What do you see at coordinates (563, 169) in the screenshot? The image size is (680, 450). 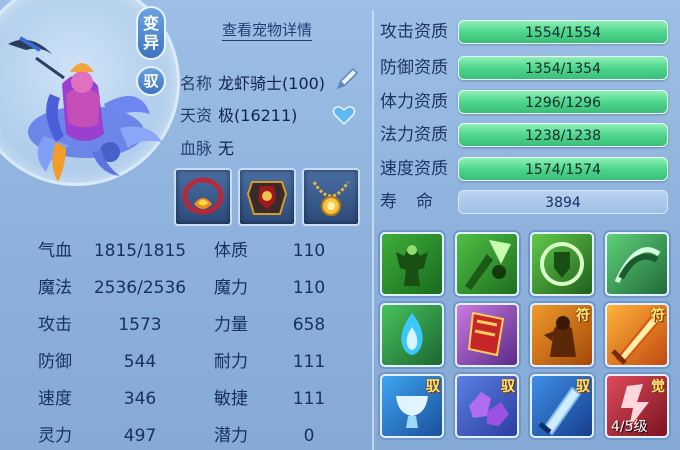 I see `aptitude-bar-speed: 1574/1574` at bounding box center [563, 169].